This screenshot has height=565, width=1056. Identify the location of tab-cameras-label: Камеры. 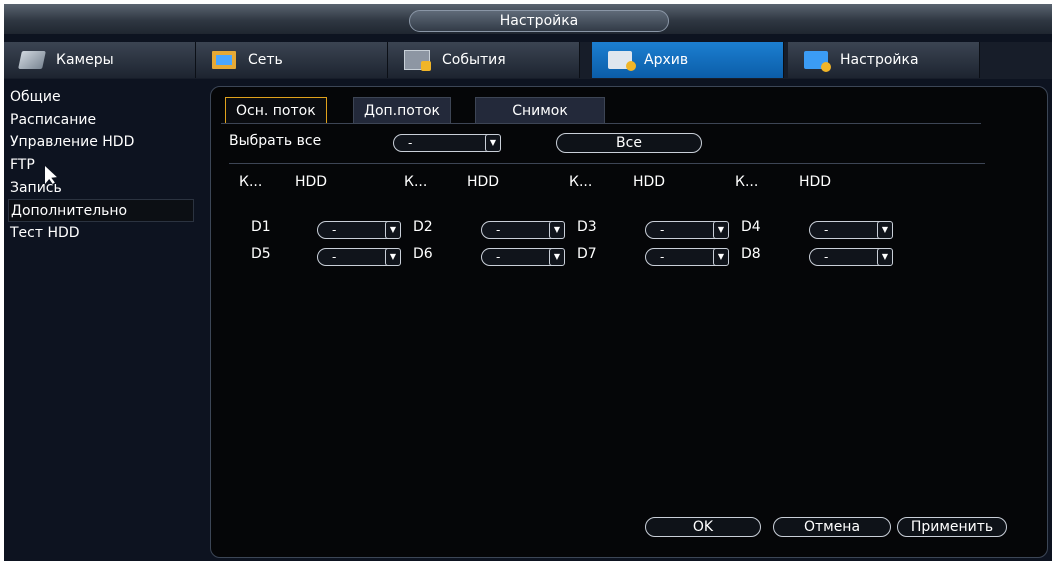
(85, 60).